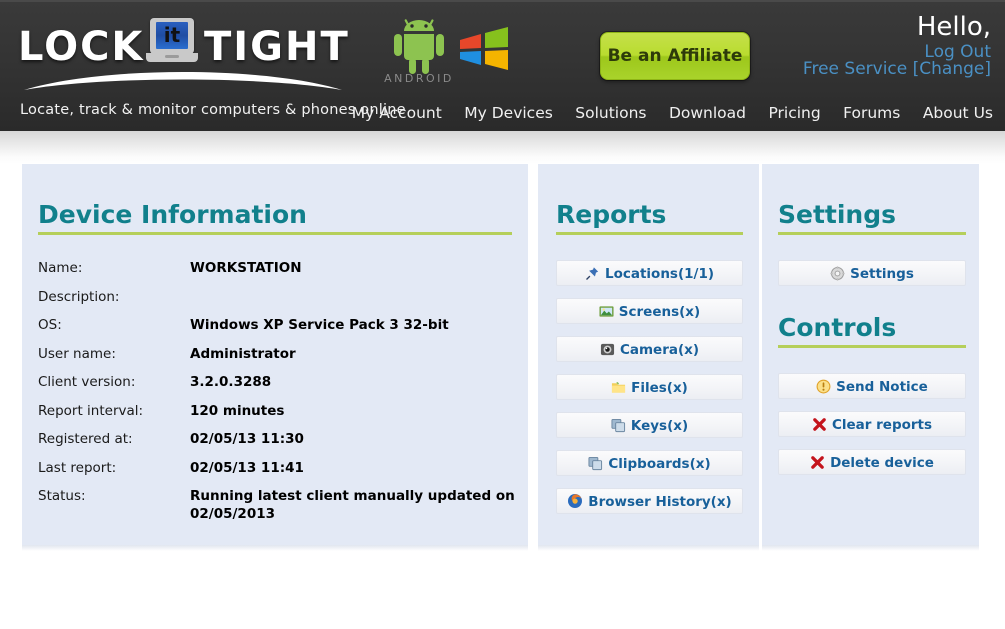 This screenshot has height=629, width=1005. I want to click on device-info-row: Name: WORKSTATION, so click(272, 274).